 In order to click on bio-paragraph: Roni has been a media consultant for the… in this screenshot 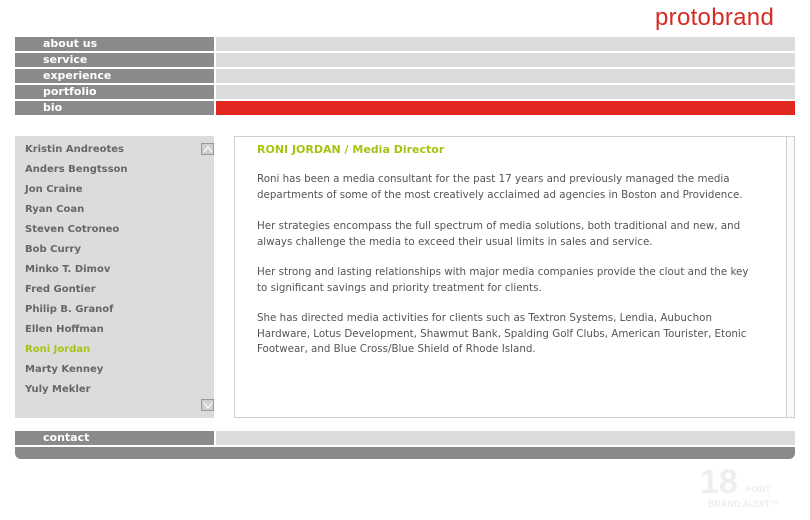, I will do `click(500, 187)`.